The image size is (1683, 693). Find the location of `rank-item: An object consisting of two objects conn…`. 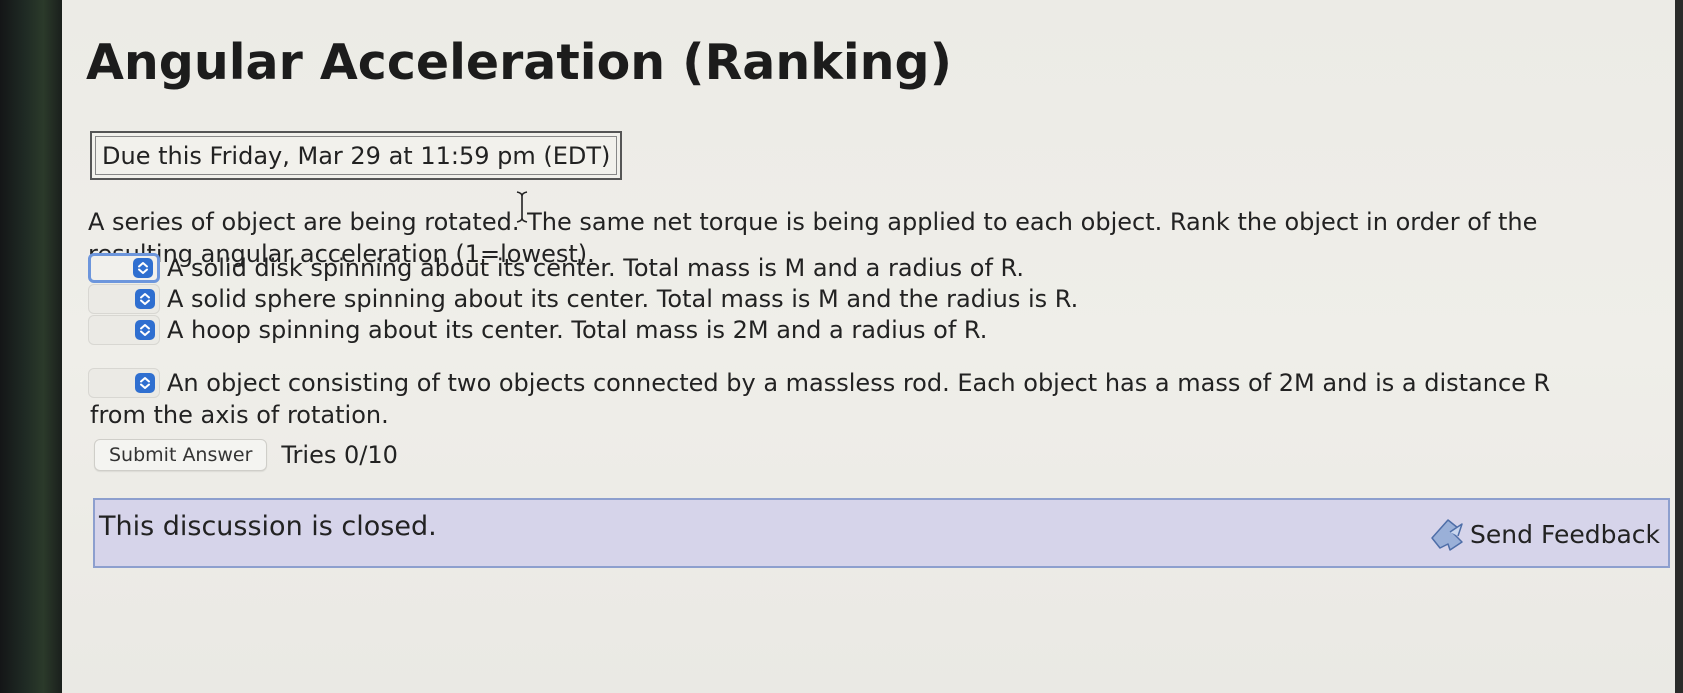

rank-item: An object consisting of two objects conn… is located at coordinates (819, 383).